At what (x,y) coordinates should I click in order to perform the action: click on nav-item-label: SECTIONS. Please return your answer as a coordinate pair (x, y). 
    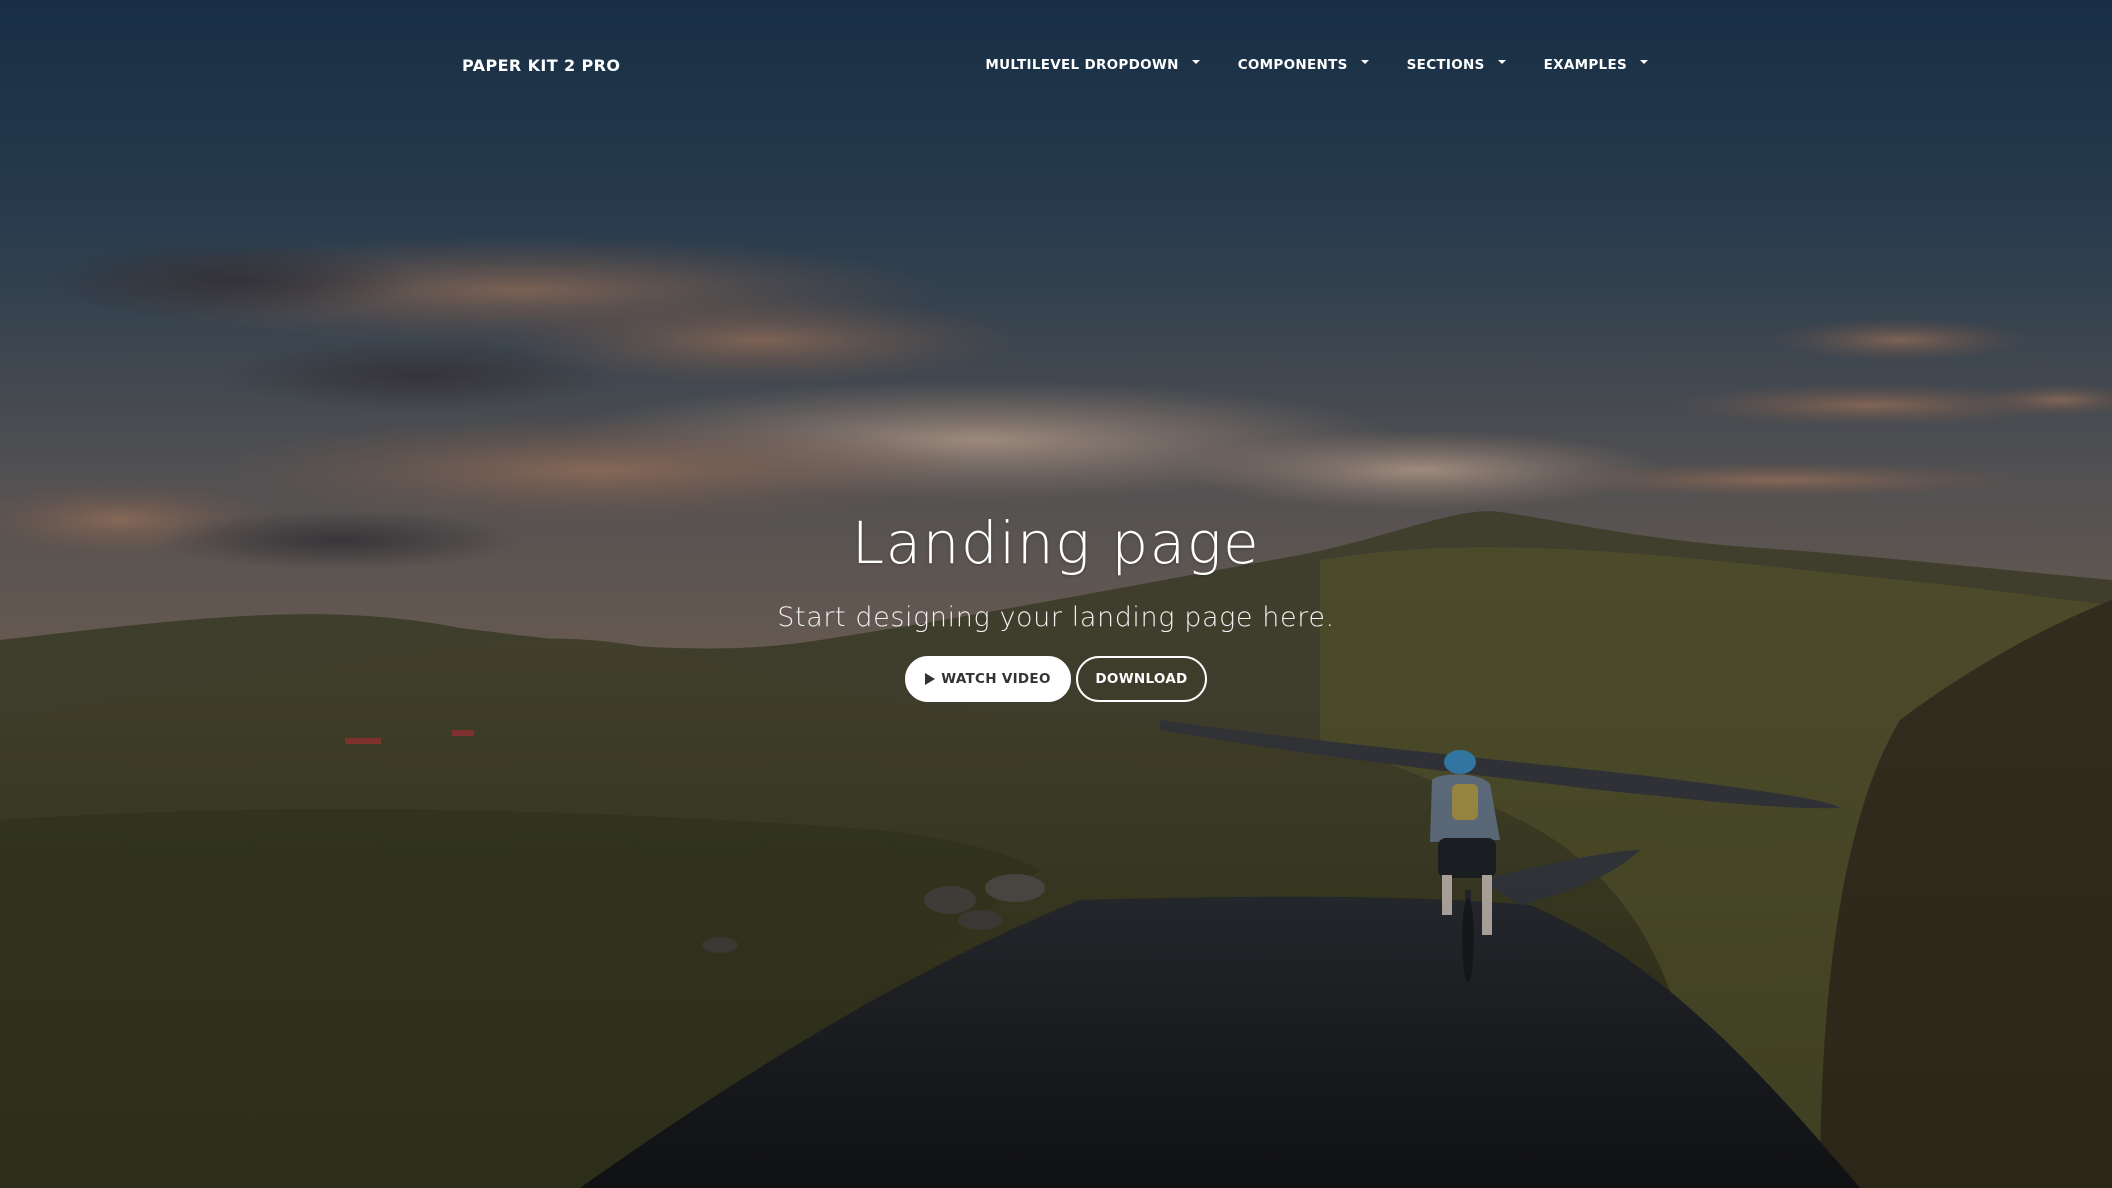
    Looking at the image, I should click on (1445, 65).